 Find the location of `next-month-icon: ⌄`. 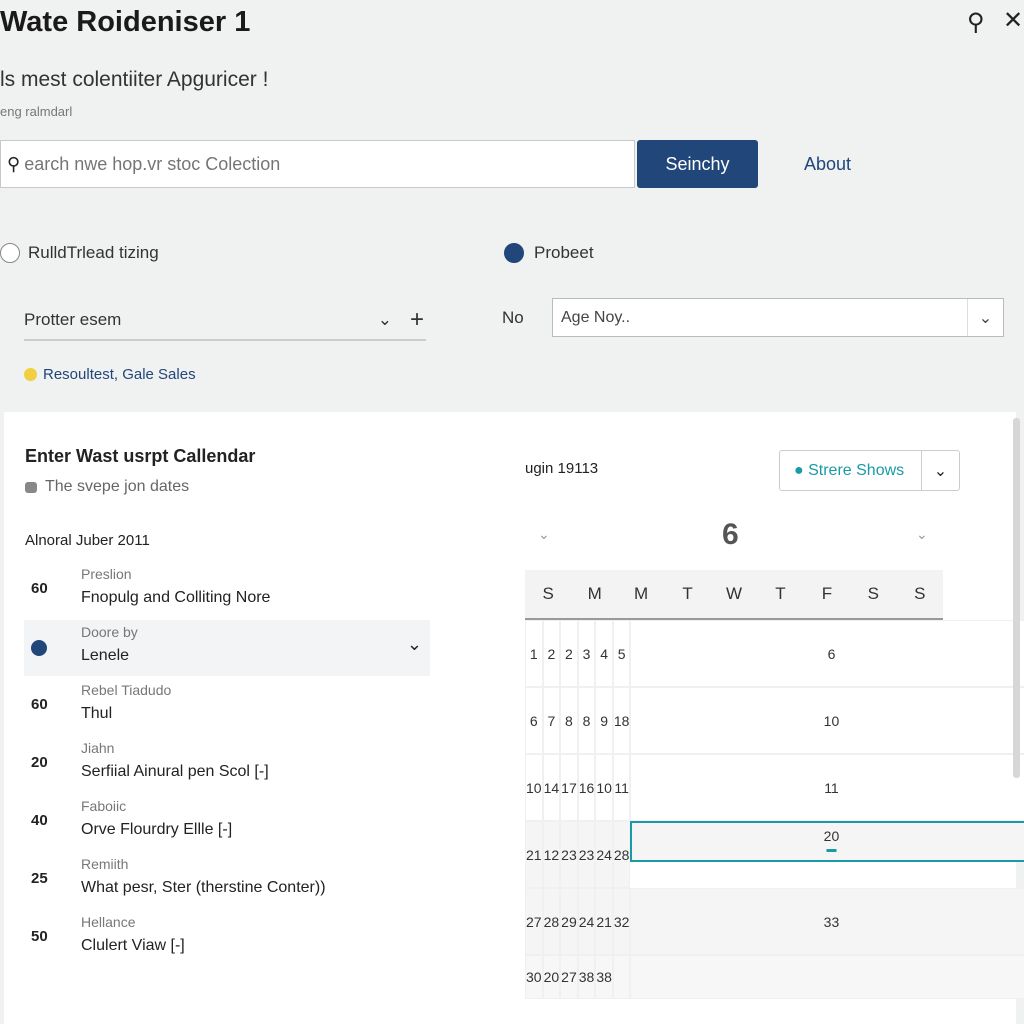

next-month-icon: ⌄ is located at coordinates (922, 534).